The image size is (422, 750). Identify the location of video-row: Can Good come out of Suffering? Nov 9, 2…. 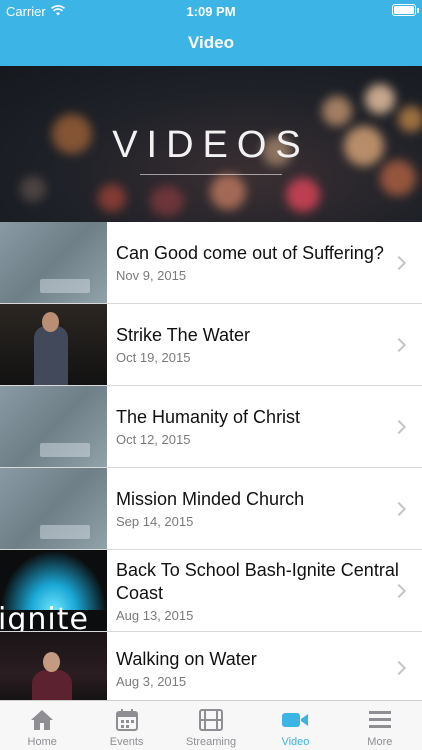
(211, 263).